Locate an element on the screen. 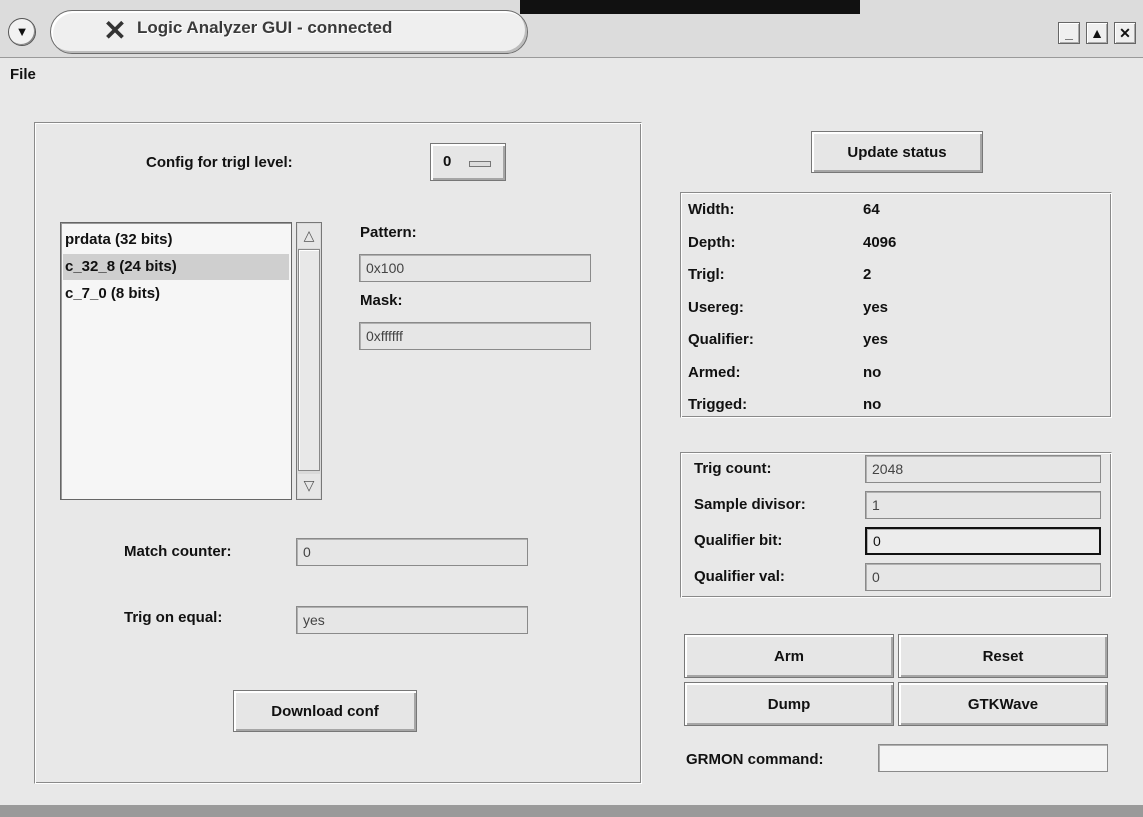  title-bar-decoration is located at coordinates (690, 7).